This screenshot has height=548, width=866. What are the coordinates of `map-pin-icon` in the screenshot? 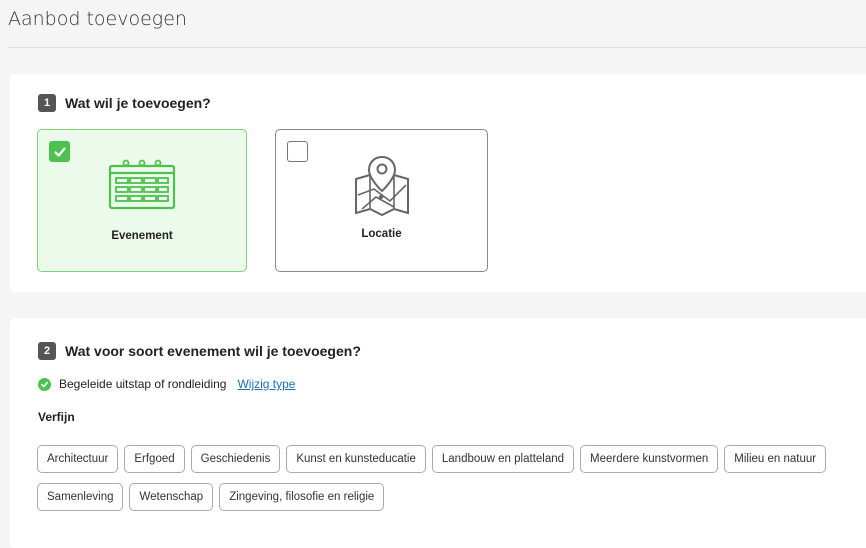 It's located at (382, 189).